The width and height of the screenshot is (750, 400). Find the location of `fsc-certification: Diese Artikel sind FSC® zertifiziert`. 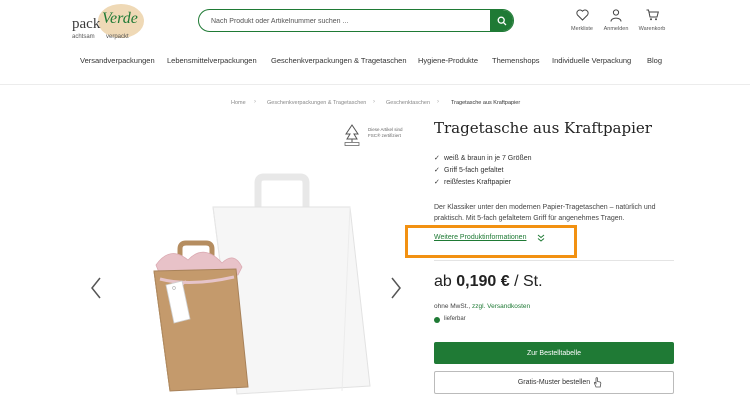

fsc-certification: Diese Artikel sind FSC® zertifiziert is located at coordinates (374, 135).